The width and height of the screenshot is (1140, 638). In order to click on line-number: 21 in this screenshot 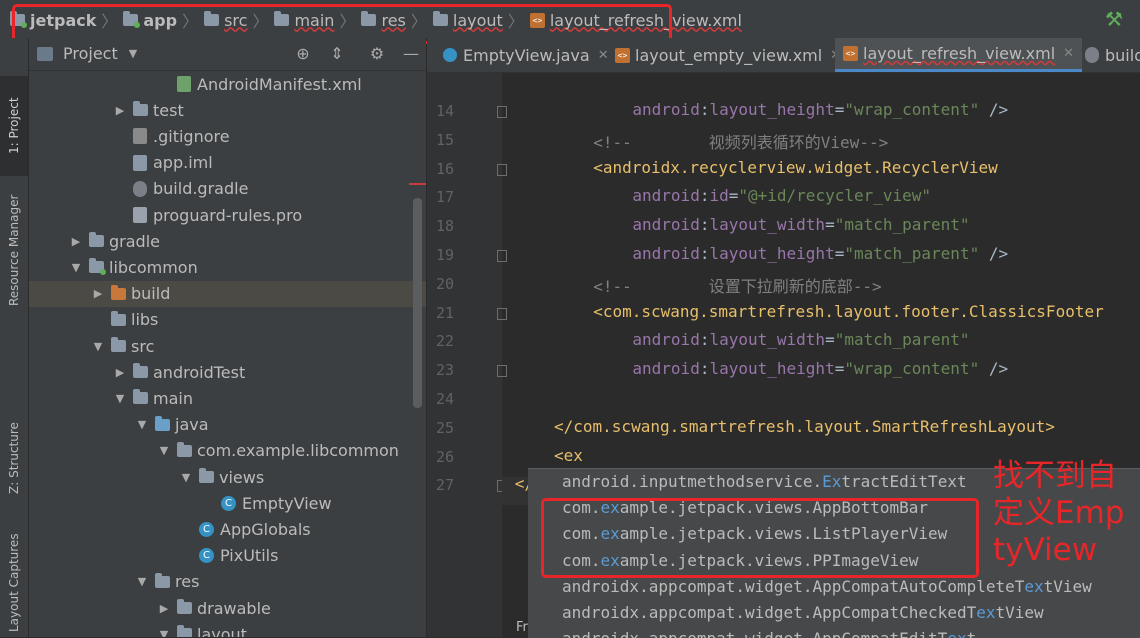, I will do `click(444, 312)`.